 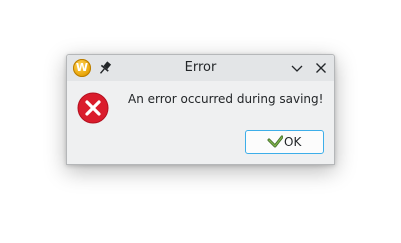 What do you see at coordinates (275, 141) in the screenshot?
I see `checkmark-icon` at bounding box center [275, 141].